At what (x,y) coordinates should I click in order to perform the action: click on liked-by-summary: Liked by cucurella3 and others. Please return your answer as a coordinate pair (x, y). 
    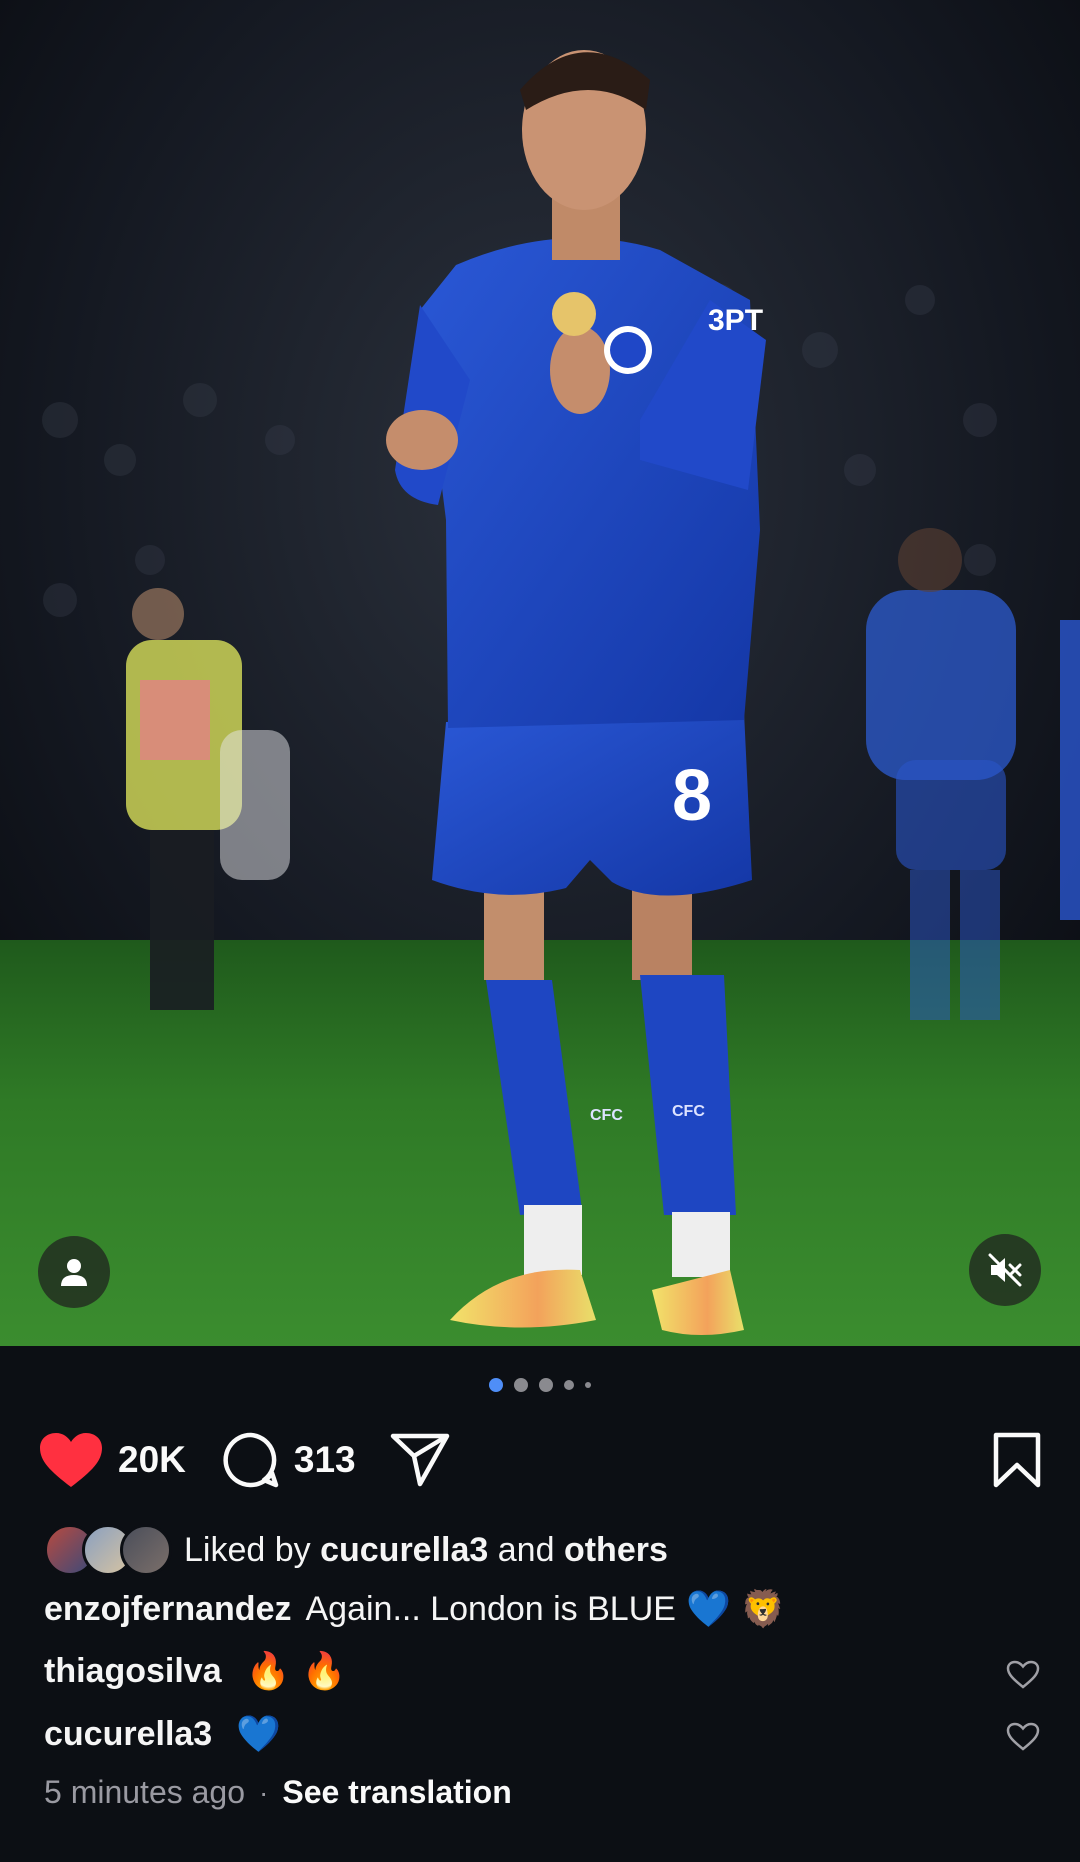
    Looking at the image, I should click on (356, 1550).